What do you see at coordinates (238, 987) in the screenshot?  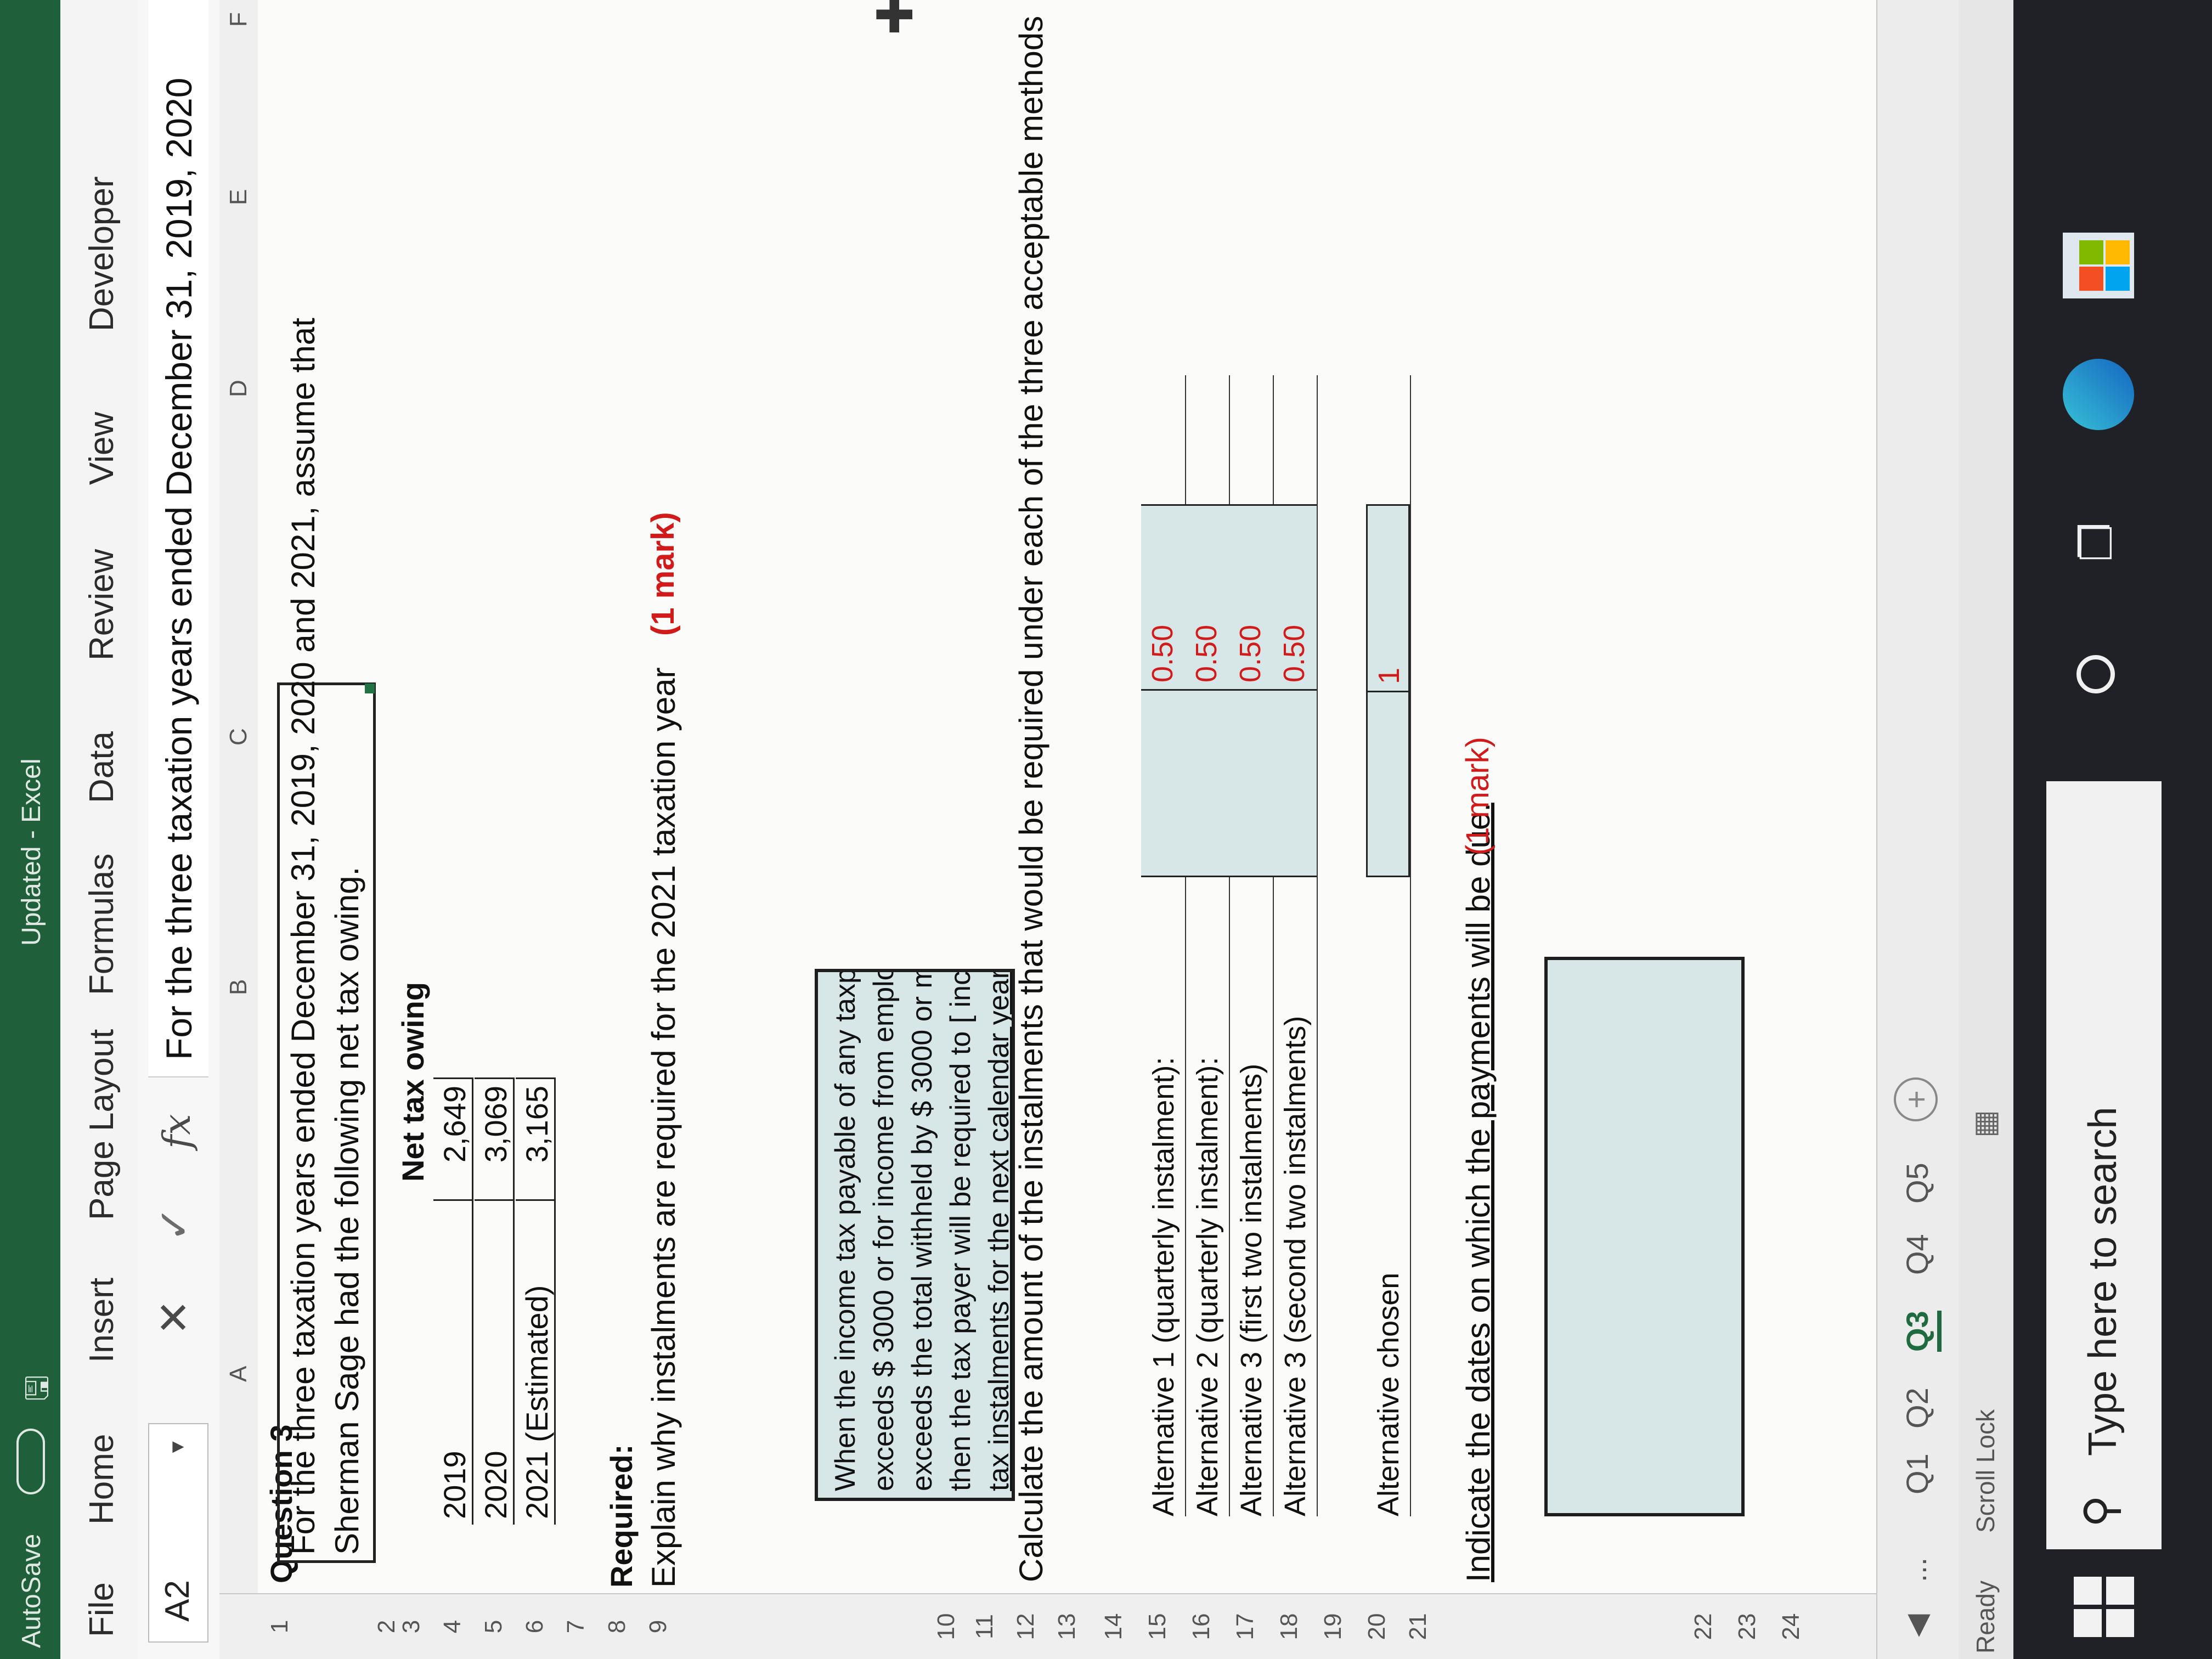 I see `column-header-b: B` at bounding box center [238, 987].